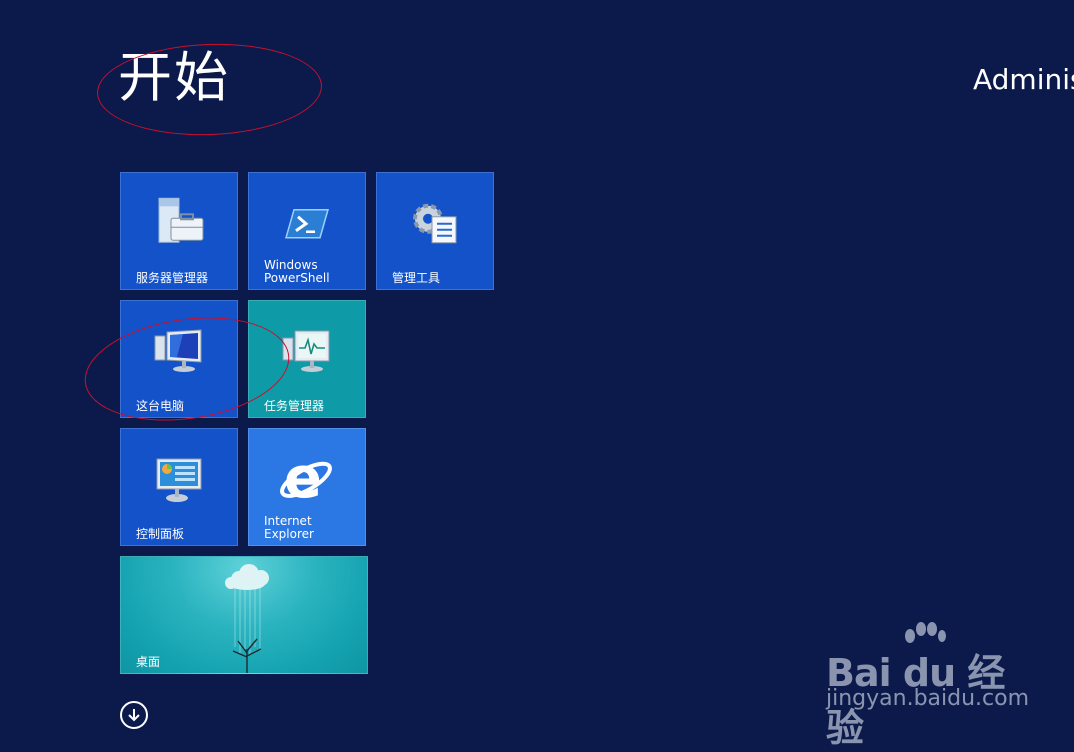 This screenshot has height=752, width=1074. I want to click on tile-powershell: Windows PowerShell, so click(307, 231).